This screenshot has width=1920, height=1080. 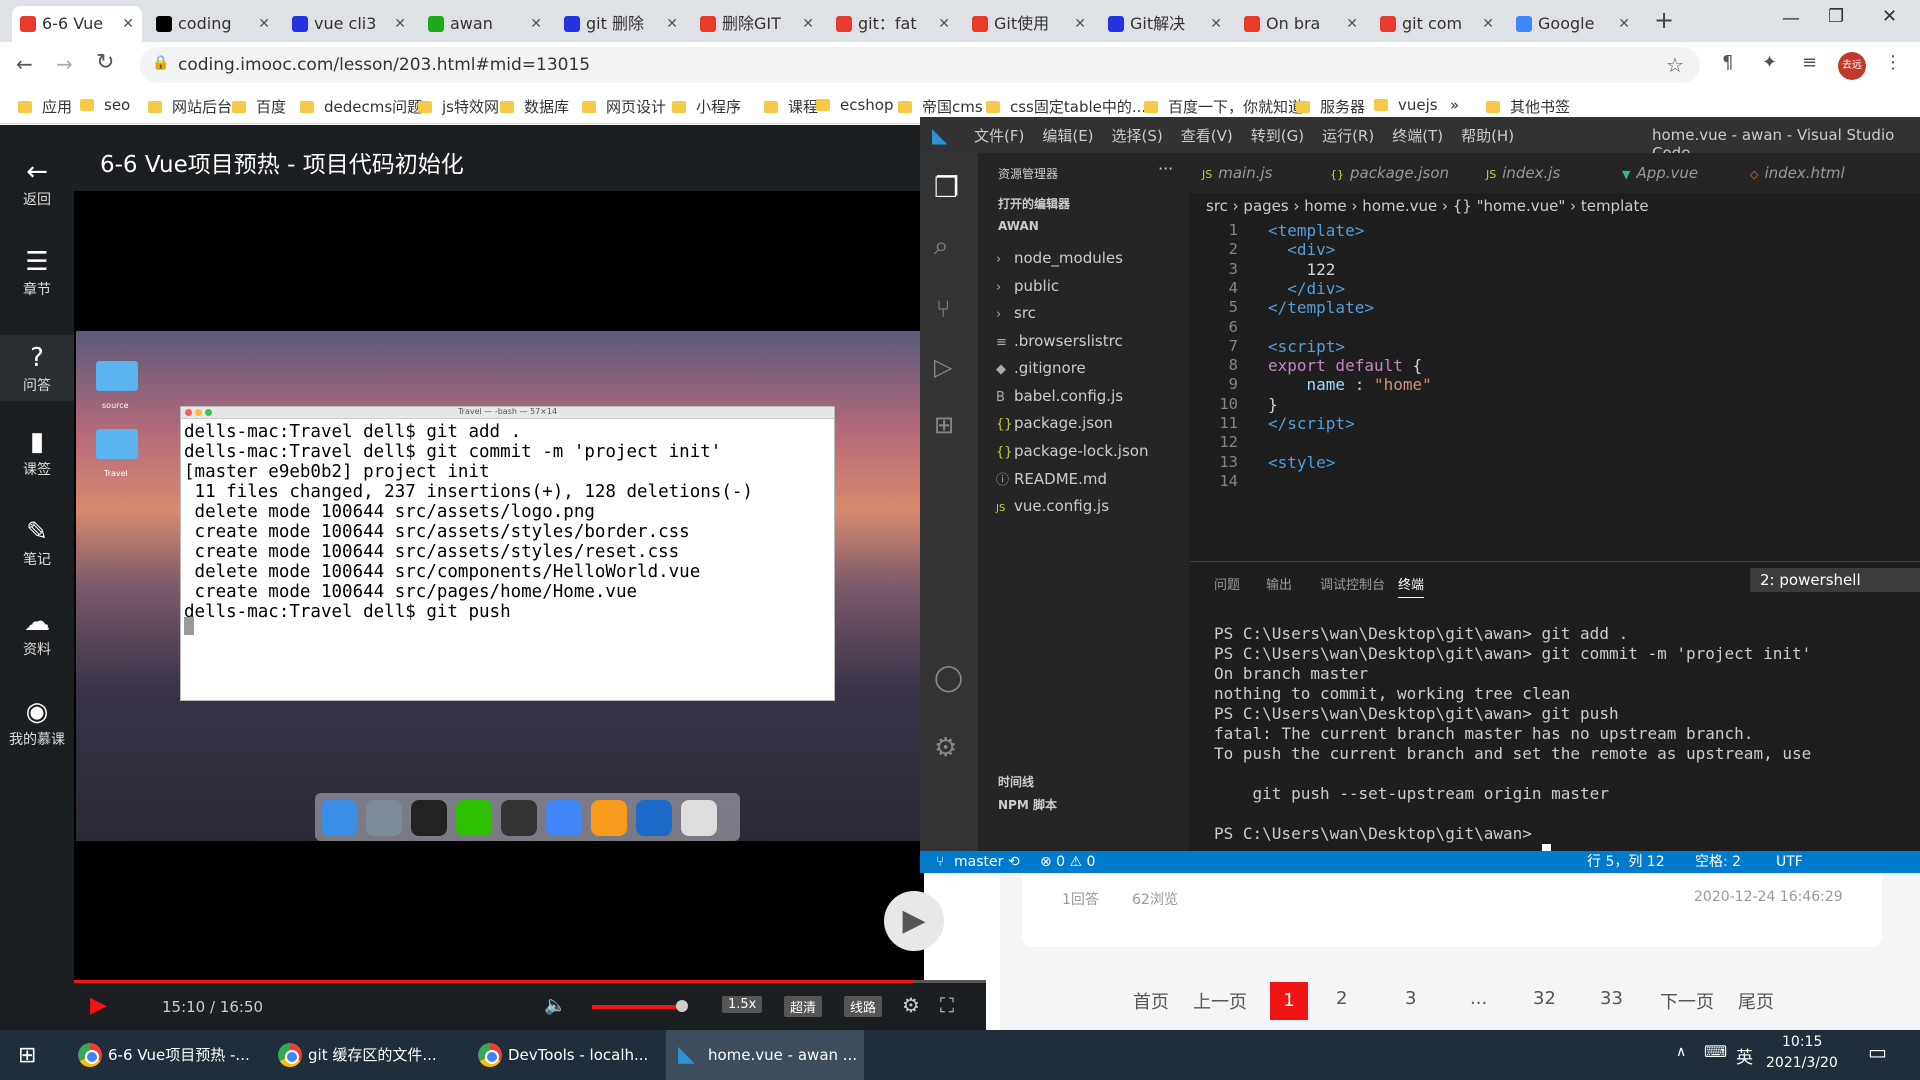 What do you see at coordinates (1165, 168) in the screenshot?
I see `more-actions-icon: ···` at bounding box center [1165, 168].